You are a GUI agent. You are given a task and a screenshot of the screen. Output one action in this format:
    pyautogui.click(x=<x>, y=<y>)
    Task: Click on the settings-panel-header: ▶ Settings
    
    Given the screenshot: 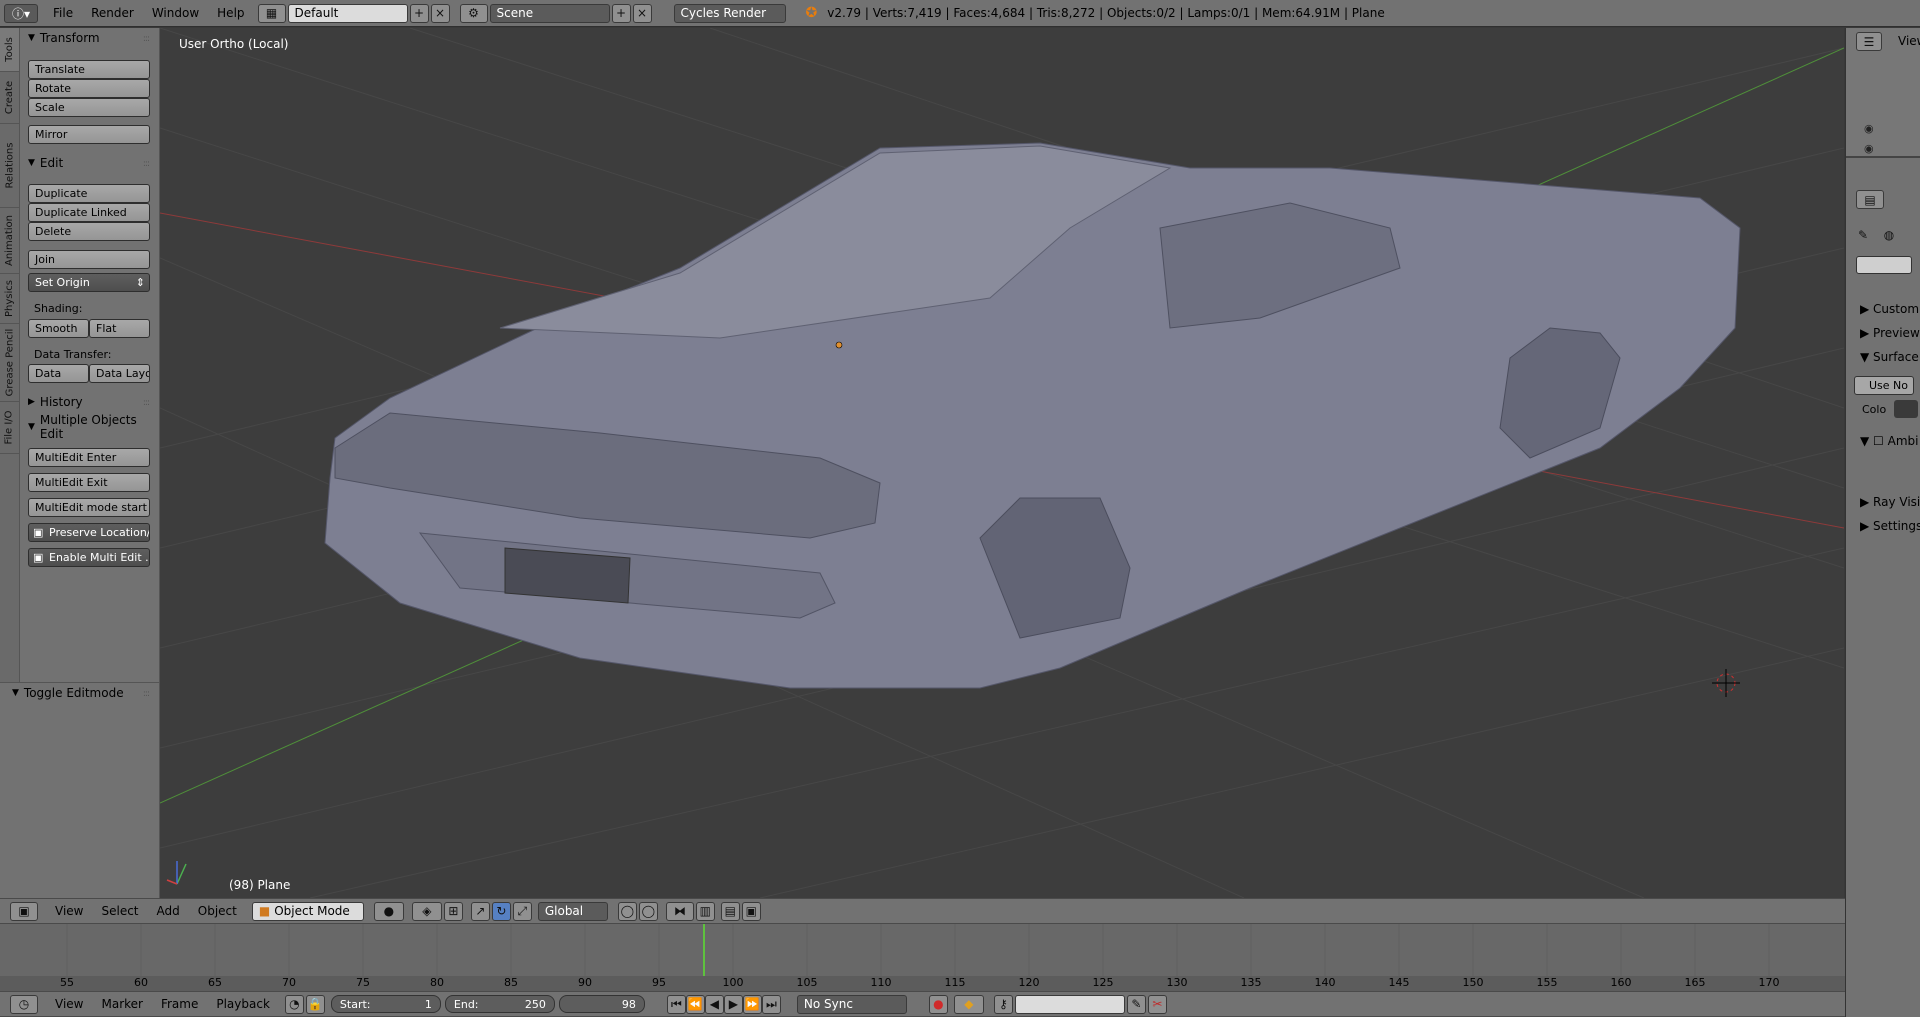 What is the action you would take?
    pyautogui.click(x=1890, y=526)
    